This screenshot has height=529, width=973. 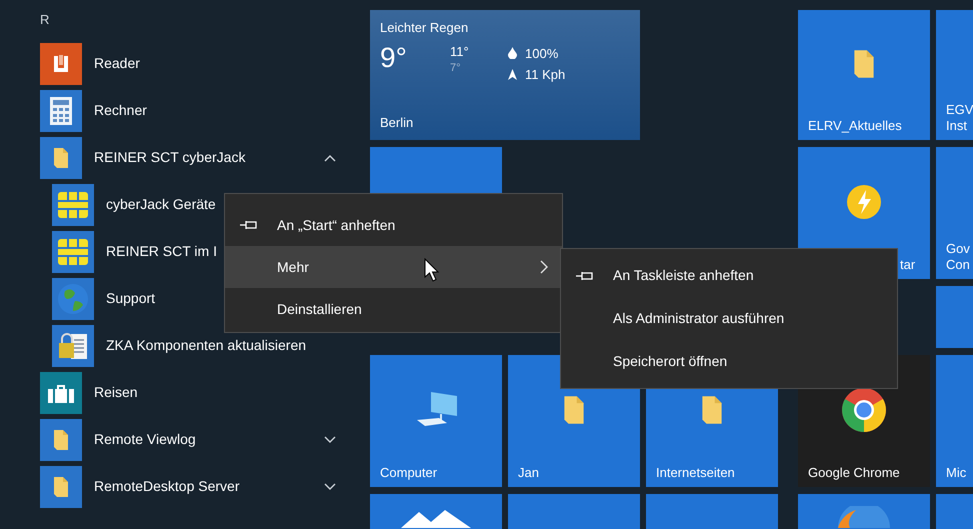 What do you see at coordinates (397, 123) in the screenshot?
I see `city-name: Berlin` at bounding box center [397, 123].